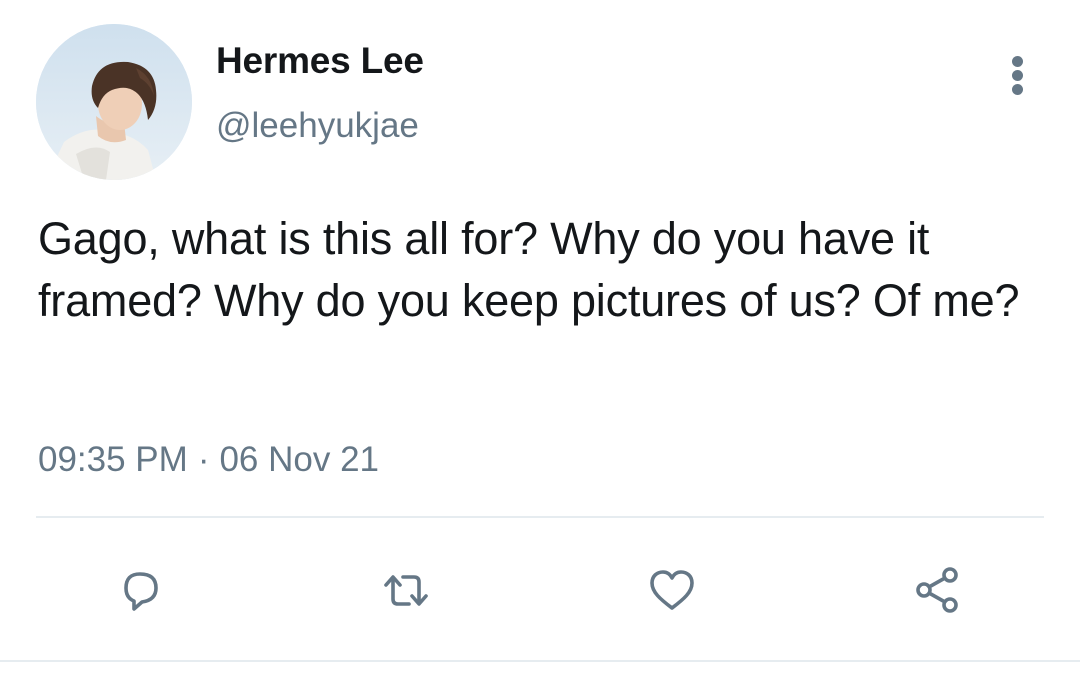 Image resolution: width=1080 pixels, height=681 pixels. I want to click on reply-button, so click(140, 590).